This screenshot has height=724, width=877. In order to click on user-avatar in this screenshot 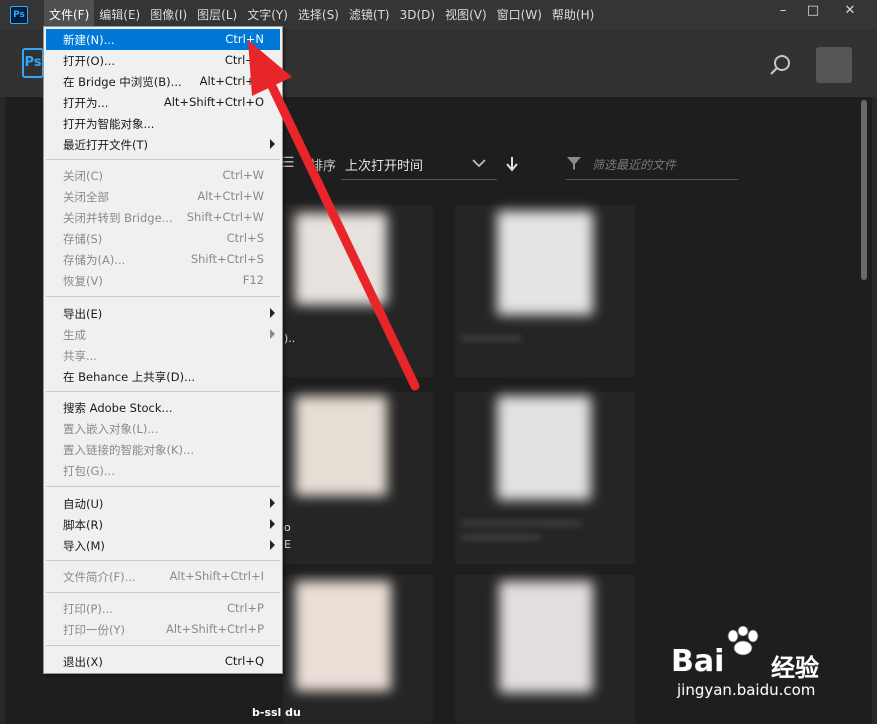, I will do `click(834, 65)`.